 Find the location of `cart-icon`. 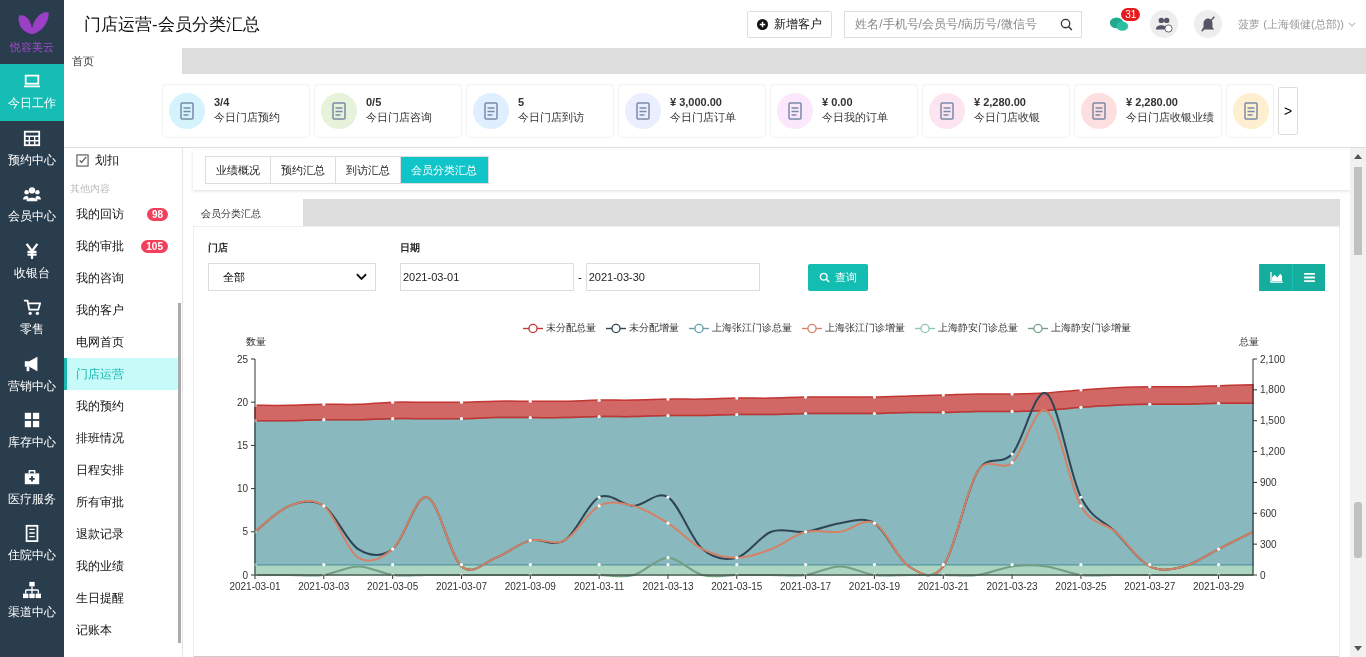

cart-icon is located at coordinates (32, 307).